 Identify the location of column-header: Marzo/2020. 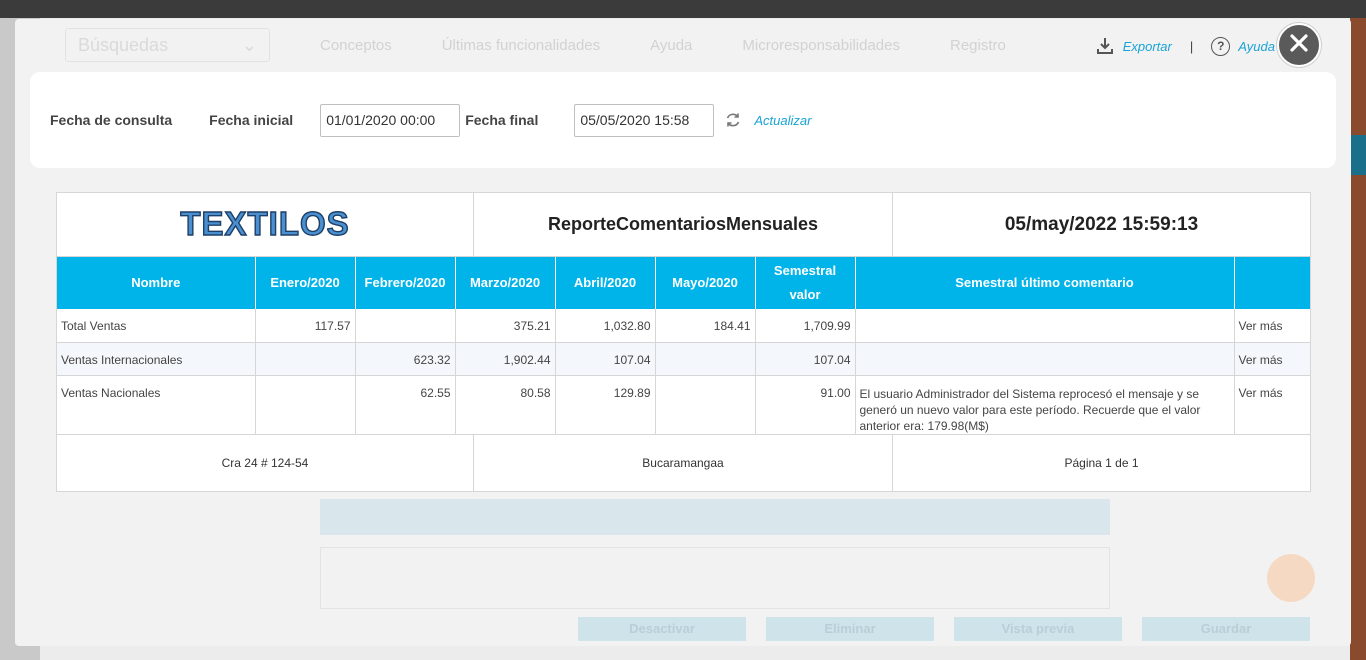
(505, 283).